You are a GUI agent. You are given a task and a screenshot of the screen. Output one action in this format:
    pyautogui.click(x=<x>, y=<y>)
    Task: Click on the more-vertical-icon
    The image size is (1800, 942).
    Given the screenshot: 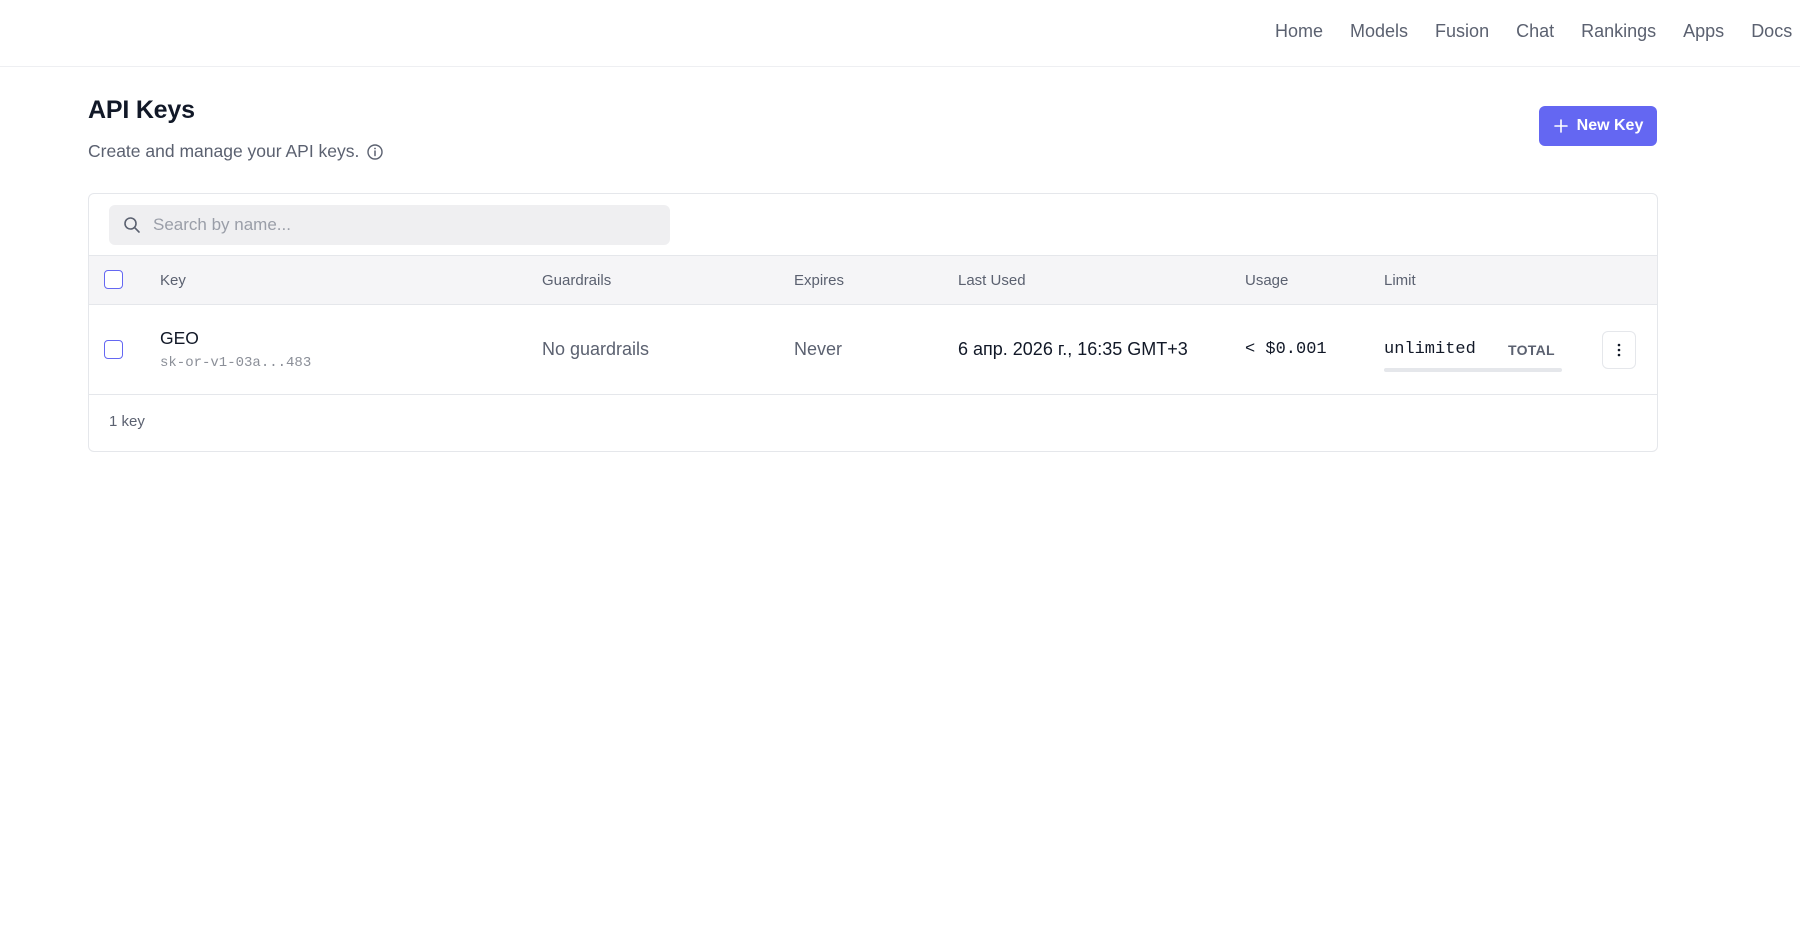 What is the action you would take?
    pyautogui.click(x=1619, y=350)
    